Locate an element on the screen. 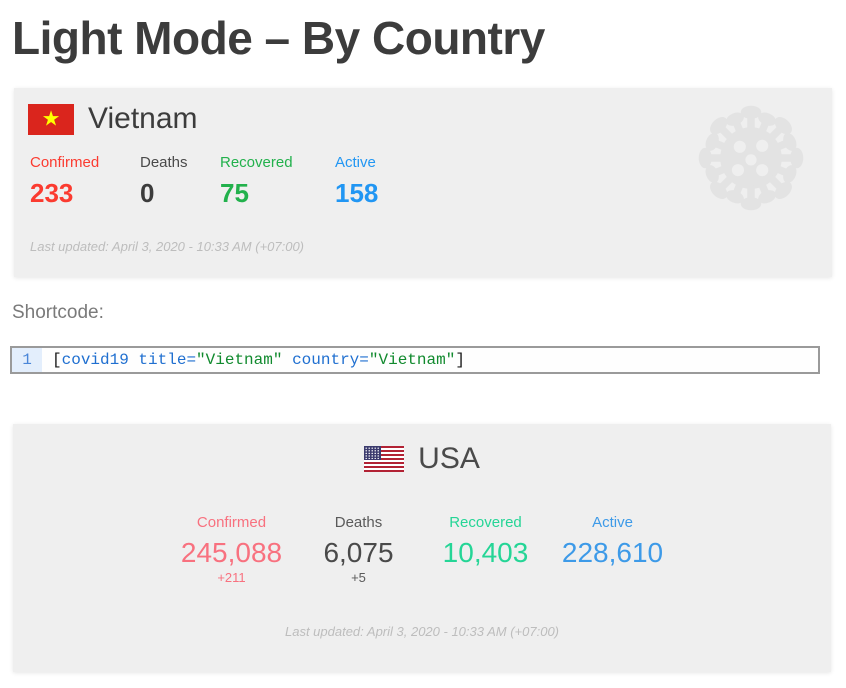 This screenshot has width=846, height=688. stat-value: 228,610 is located at coordinates (612, 552).